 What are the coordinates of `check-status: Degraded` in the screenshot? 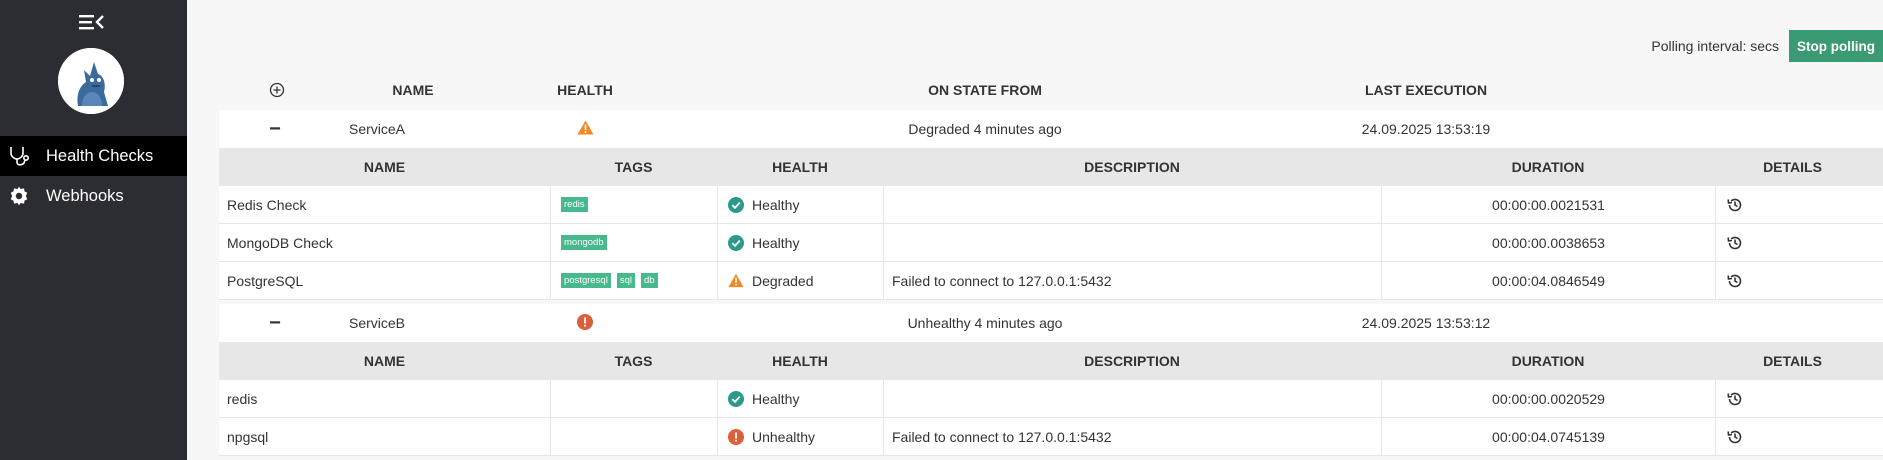 It's located at (783, 280).